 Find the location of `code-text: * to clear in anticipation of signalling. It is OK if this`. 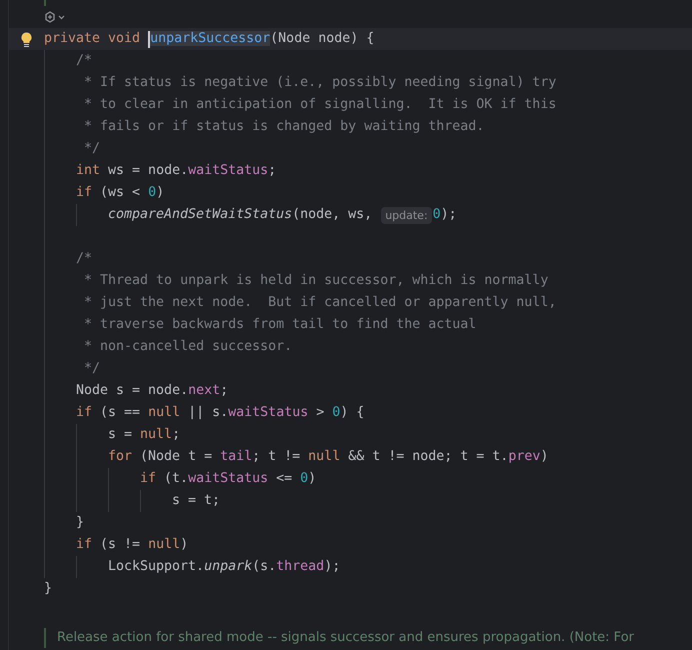

code-text: * to clear in anticipation of signalling. It is OK if this is located at coordinates (319, 105).